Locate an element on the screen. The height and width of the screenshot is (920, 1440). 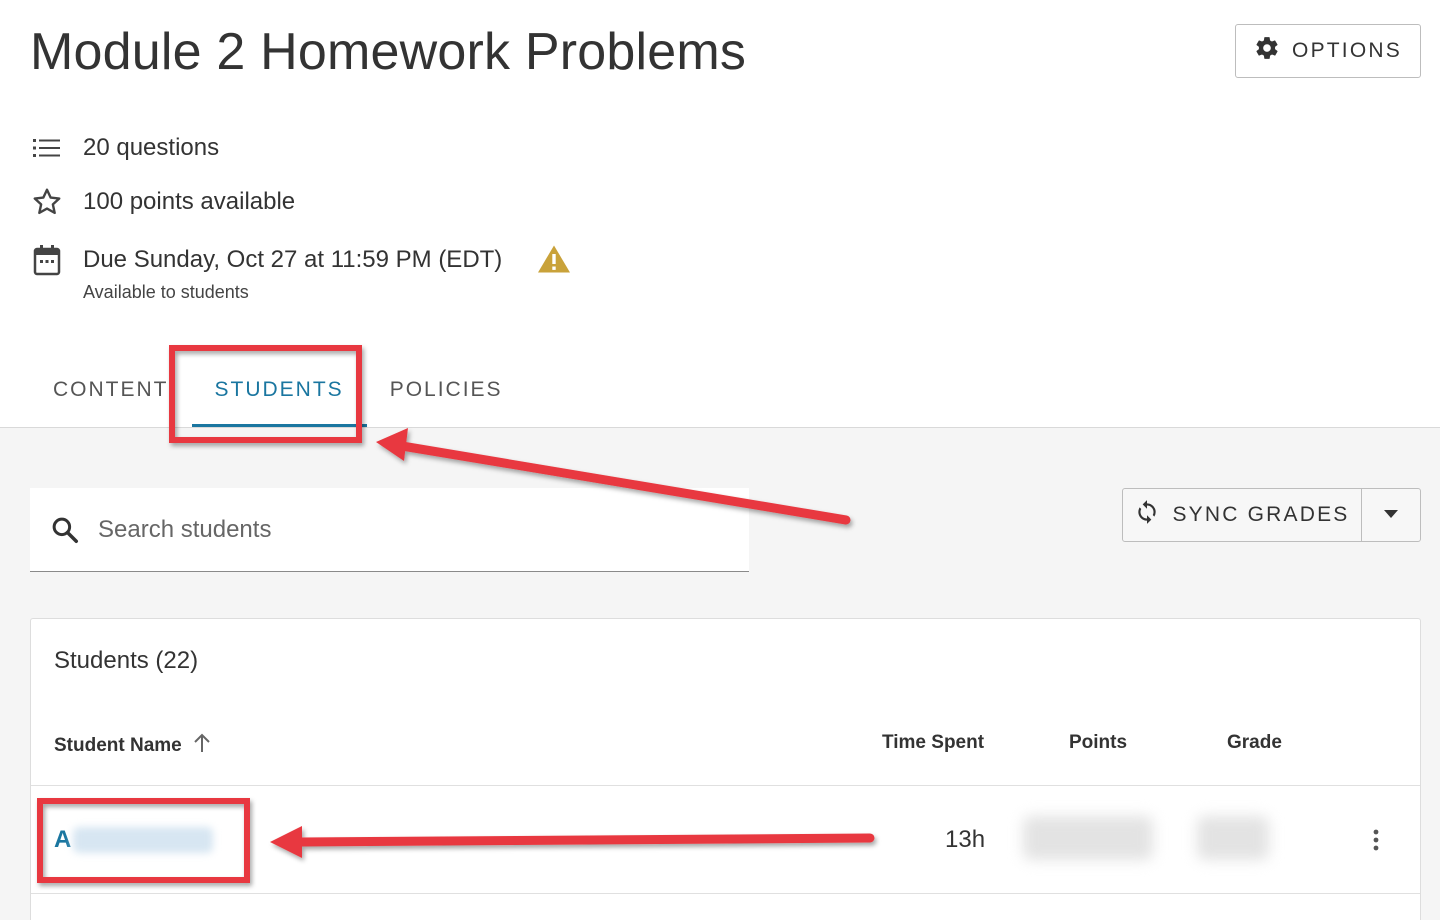
column-header-grade: Grade is located at coordinates (1254, 743).